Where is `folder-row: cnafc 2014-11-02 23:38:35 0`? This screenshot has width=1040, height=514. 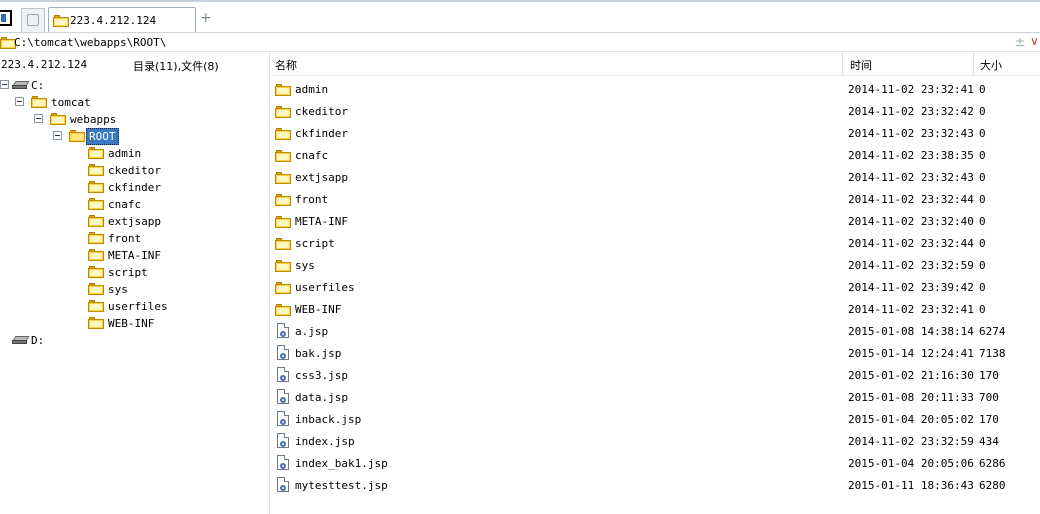
folder-row: cnafc 2014-11-02 23:38:35 0 is located at coordinates (655, 155).